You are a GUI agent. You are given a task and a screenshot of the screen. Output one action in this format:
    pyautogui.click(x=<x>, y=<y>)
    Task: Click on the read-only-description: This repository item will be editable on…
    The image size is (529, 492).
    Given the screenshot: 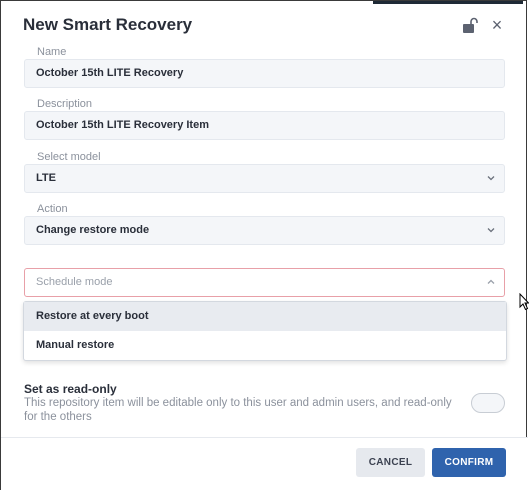 What is the action you would take?
    pyautogui.click(x=238, y=410)
    